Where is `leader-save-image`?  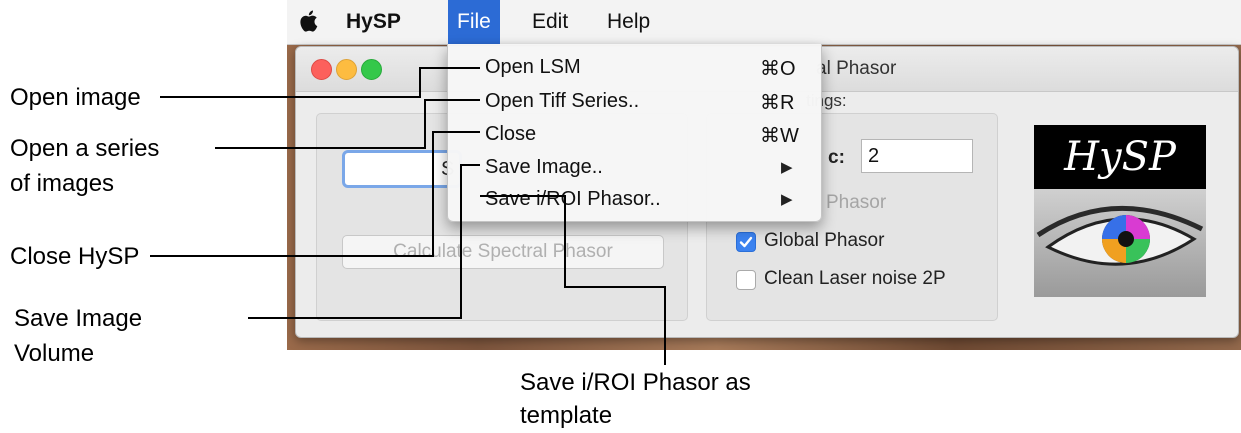 leader-save-image is located at coordinates (364, 241).